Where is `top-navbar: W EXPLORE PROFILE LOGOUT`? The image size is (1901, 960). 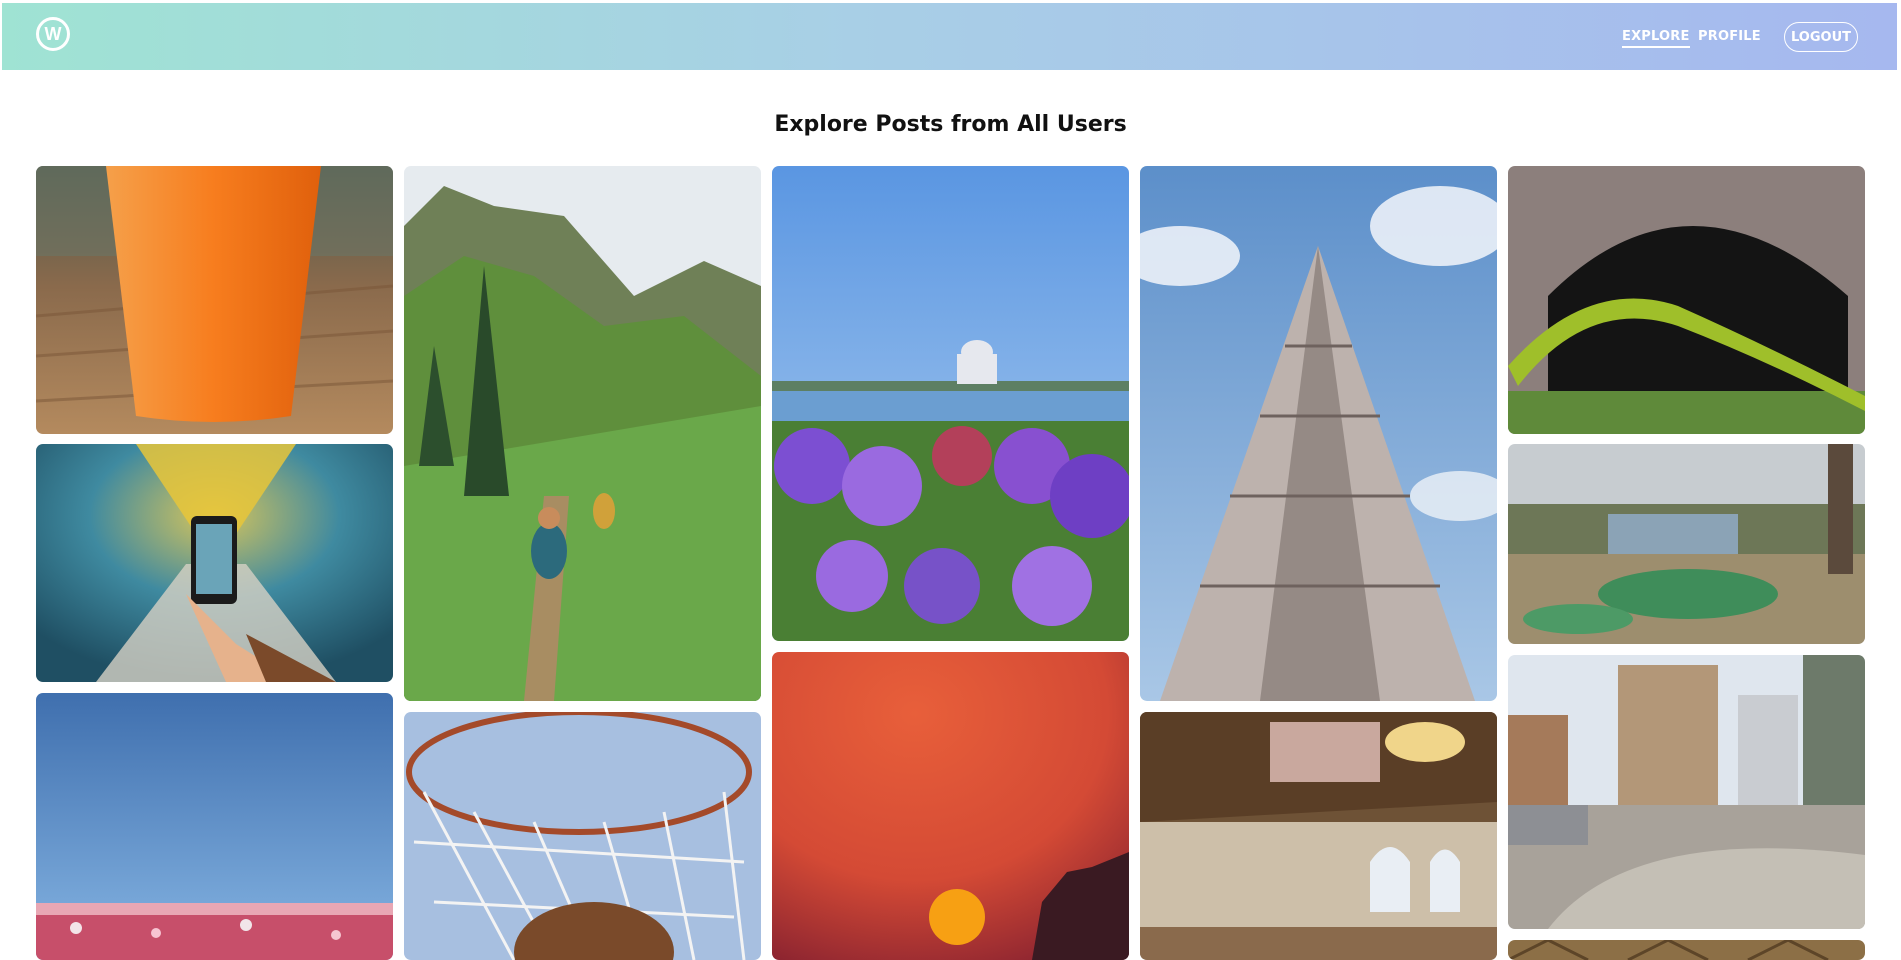 top-navbar: W EXPLORE PROFILE LOGOUT is located at coordinates (949, 36).